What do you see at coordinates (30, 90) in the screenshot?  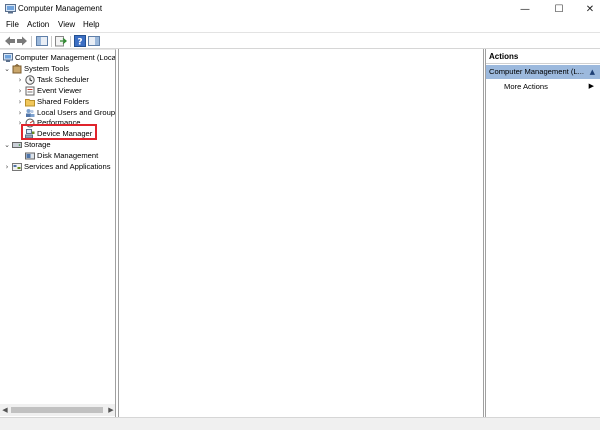 I see `event-viewer-icon` at bounding box center [30, 90].